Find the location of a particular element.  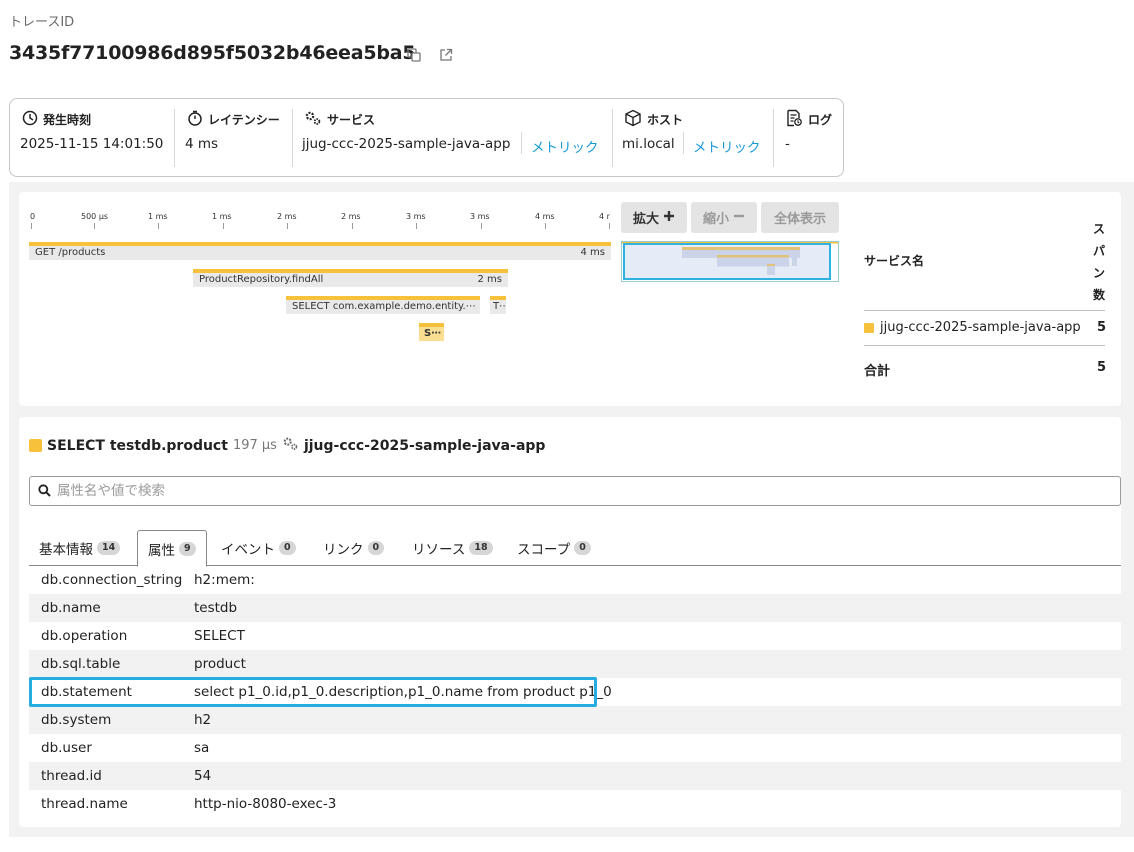

service-span-count: 5 is located at coordinates (1102, 327).